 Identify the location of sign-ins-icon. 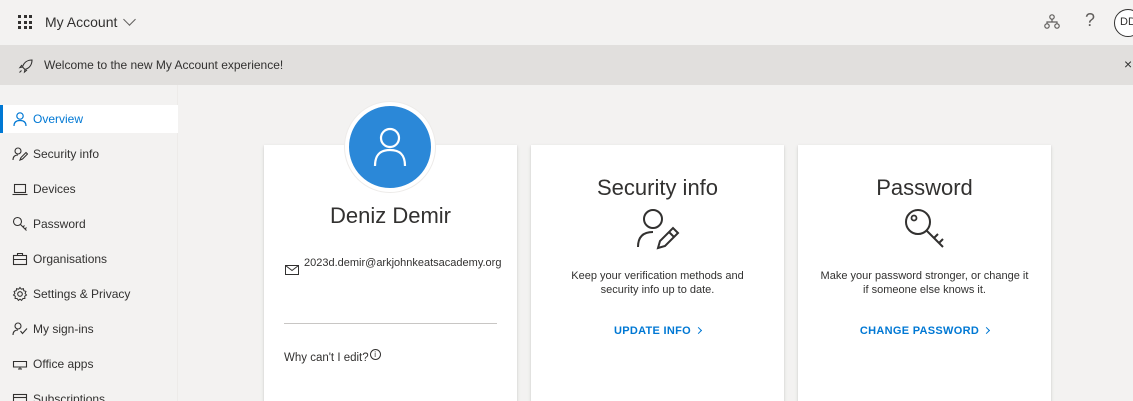
(20, 329).